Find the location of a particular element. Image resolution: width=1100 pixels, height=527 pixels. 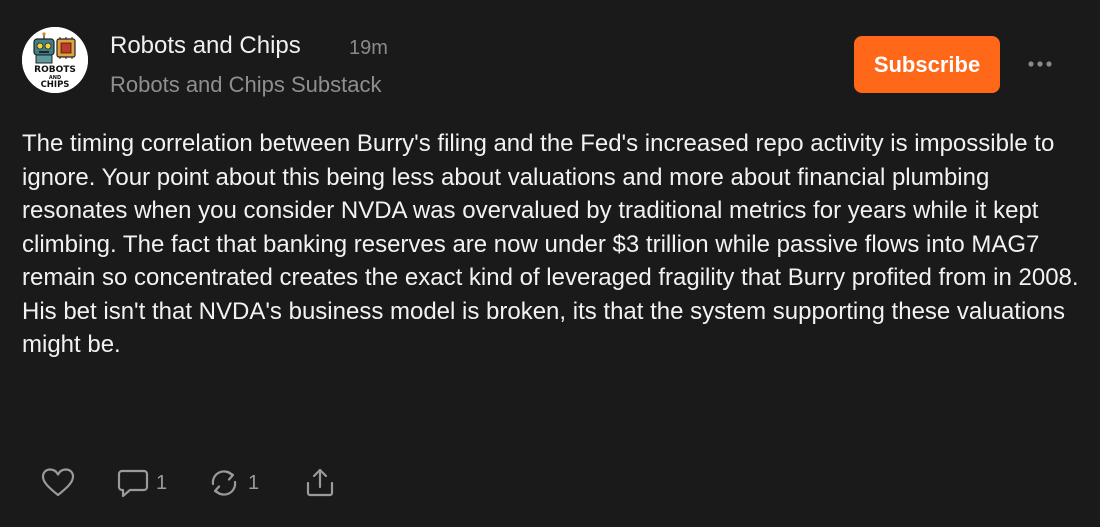

heart-icon is located at coordinates (58, 482).